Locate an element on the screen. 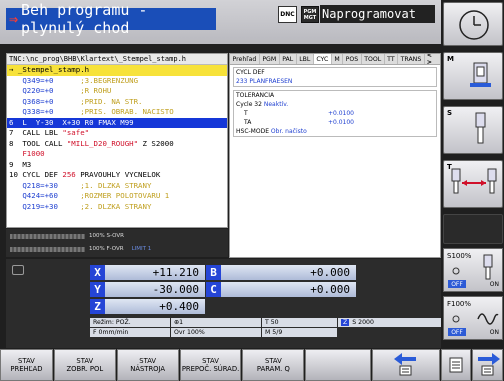  softkey-2-line2: ZOBR. POL is located at coordinates (85, 369).